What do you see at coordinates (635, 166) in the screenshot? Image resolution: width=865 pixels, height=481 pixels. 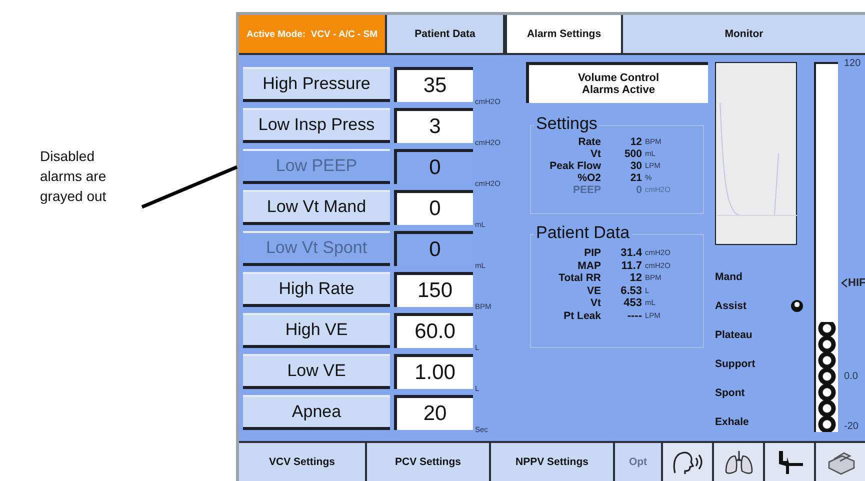 I see `setting-value: 30` at bounding box center [635, 166].